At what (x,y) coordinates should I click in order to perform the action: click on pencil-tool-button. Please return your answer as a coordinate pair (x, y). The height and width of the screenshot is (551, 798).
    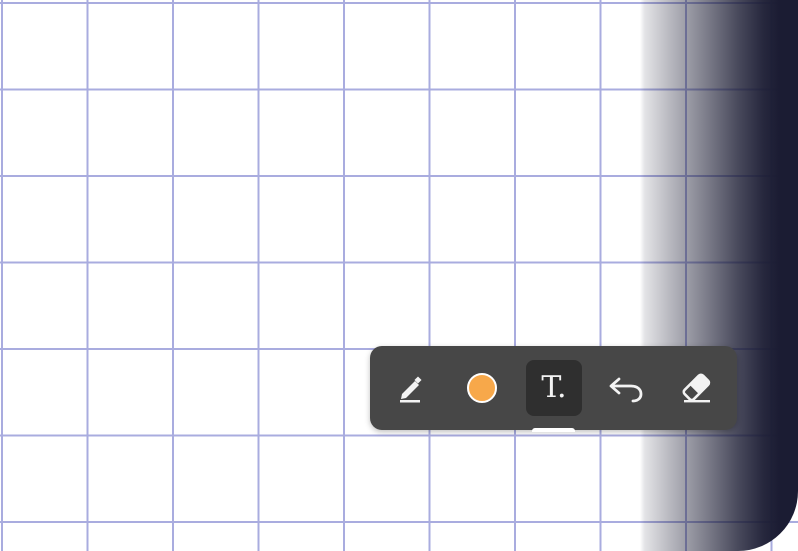
    Looking at the image, I should click on (410, 388).